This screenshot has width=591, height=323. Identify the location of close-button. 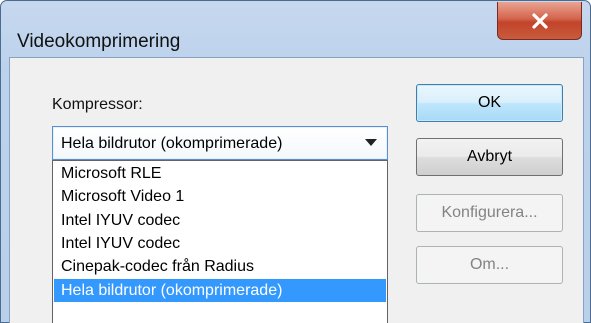
(539, 21).